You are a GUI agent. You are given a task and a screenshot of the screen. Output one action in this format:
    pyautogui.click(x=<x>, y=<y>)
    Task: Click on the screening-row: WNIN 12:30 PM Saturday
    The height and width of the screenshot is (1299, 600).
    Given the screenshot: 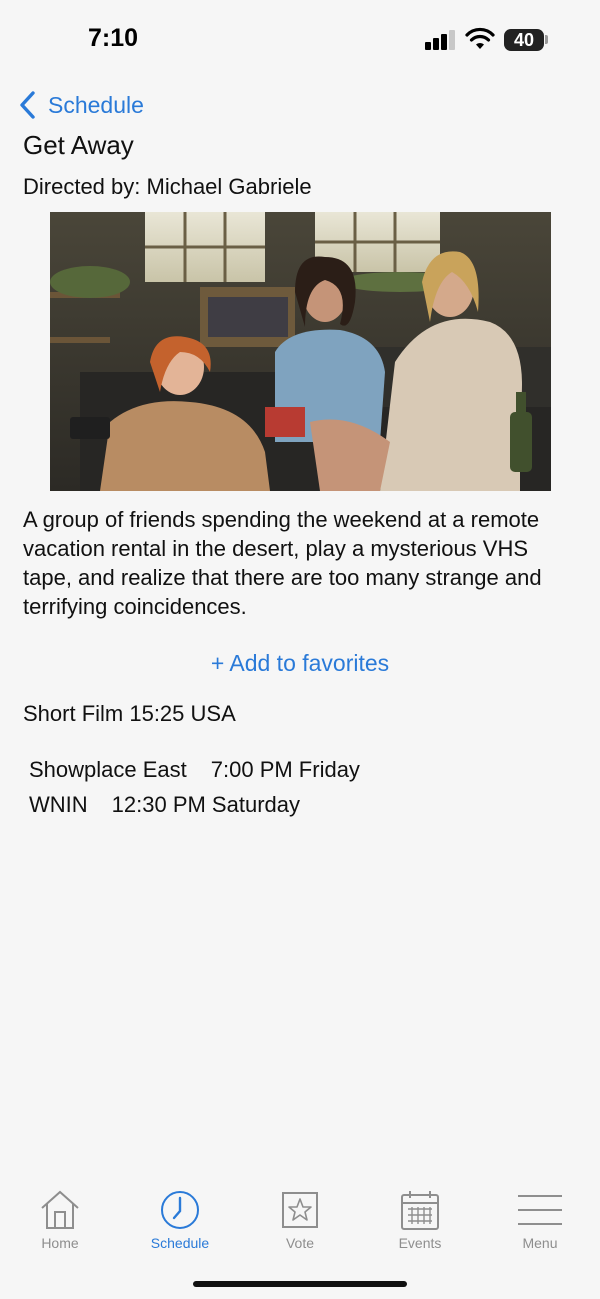 What is the action you would take?
    pyautogui.click(x=194, y=804)
    